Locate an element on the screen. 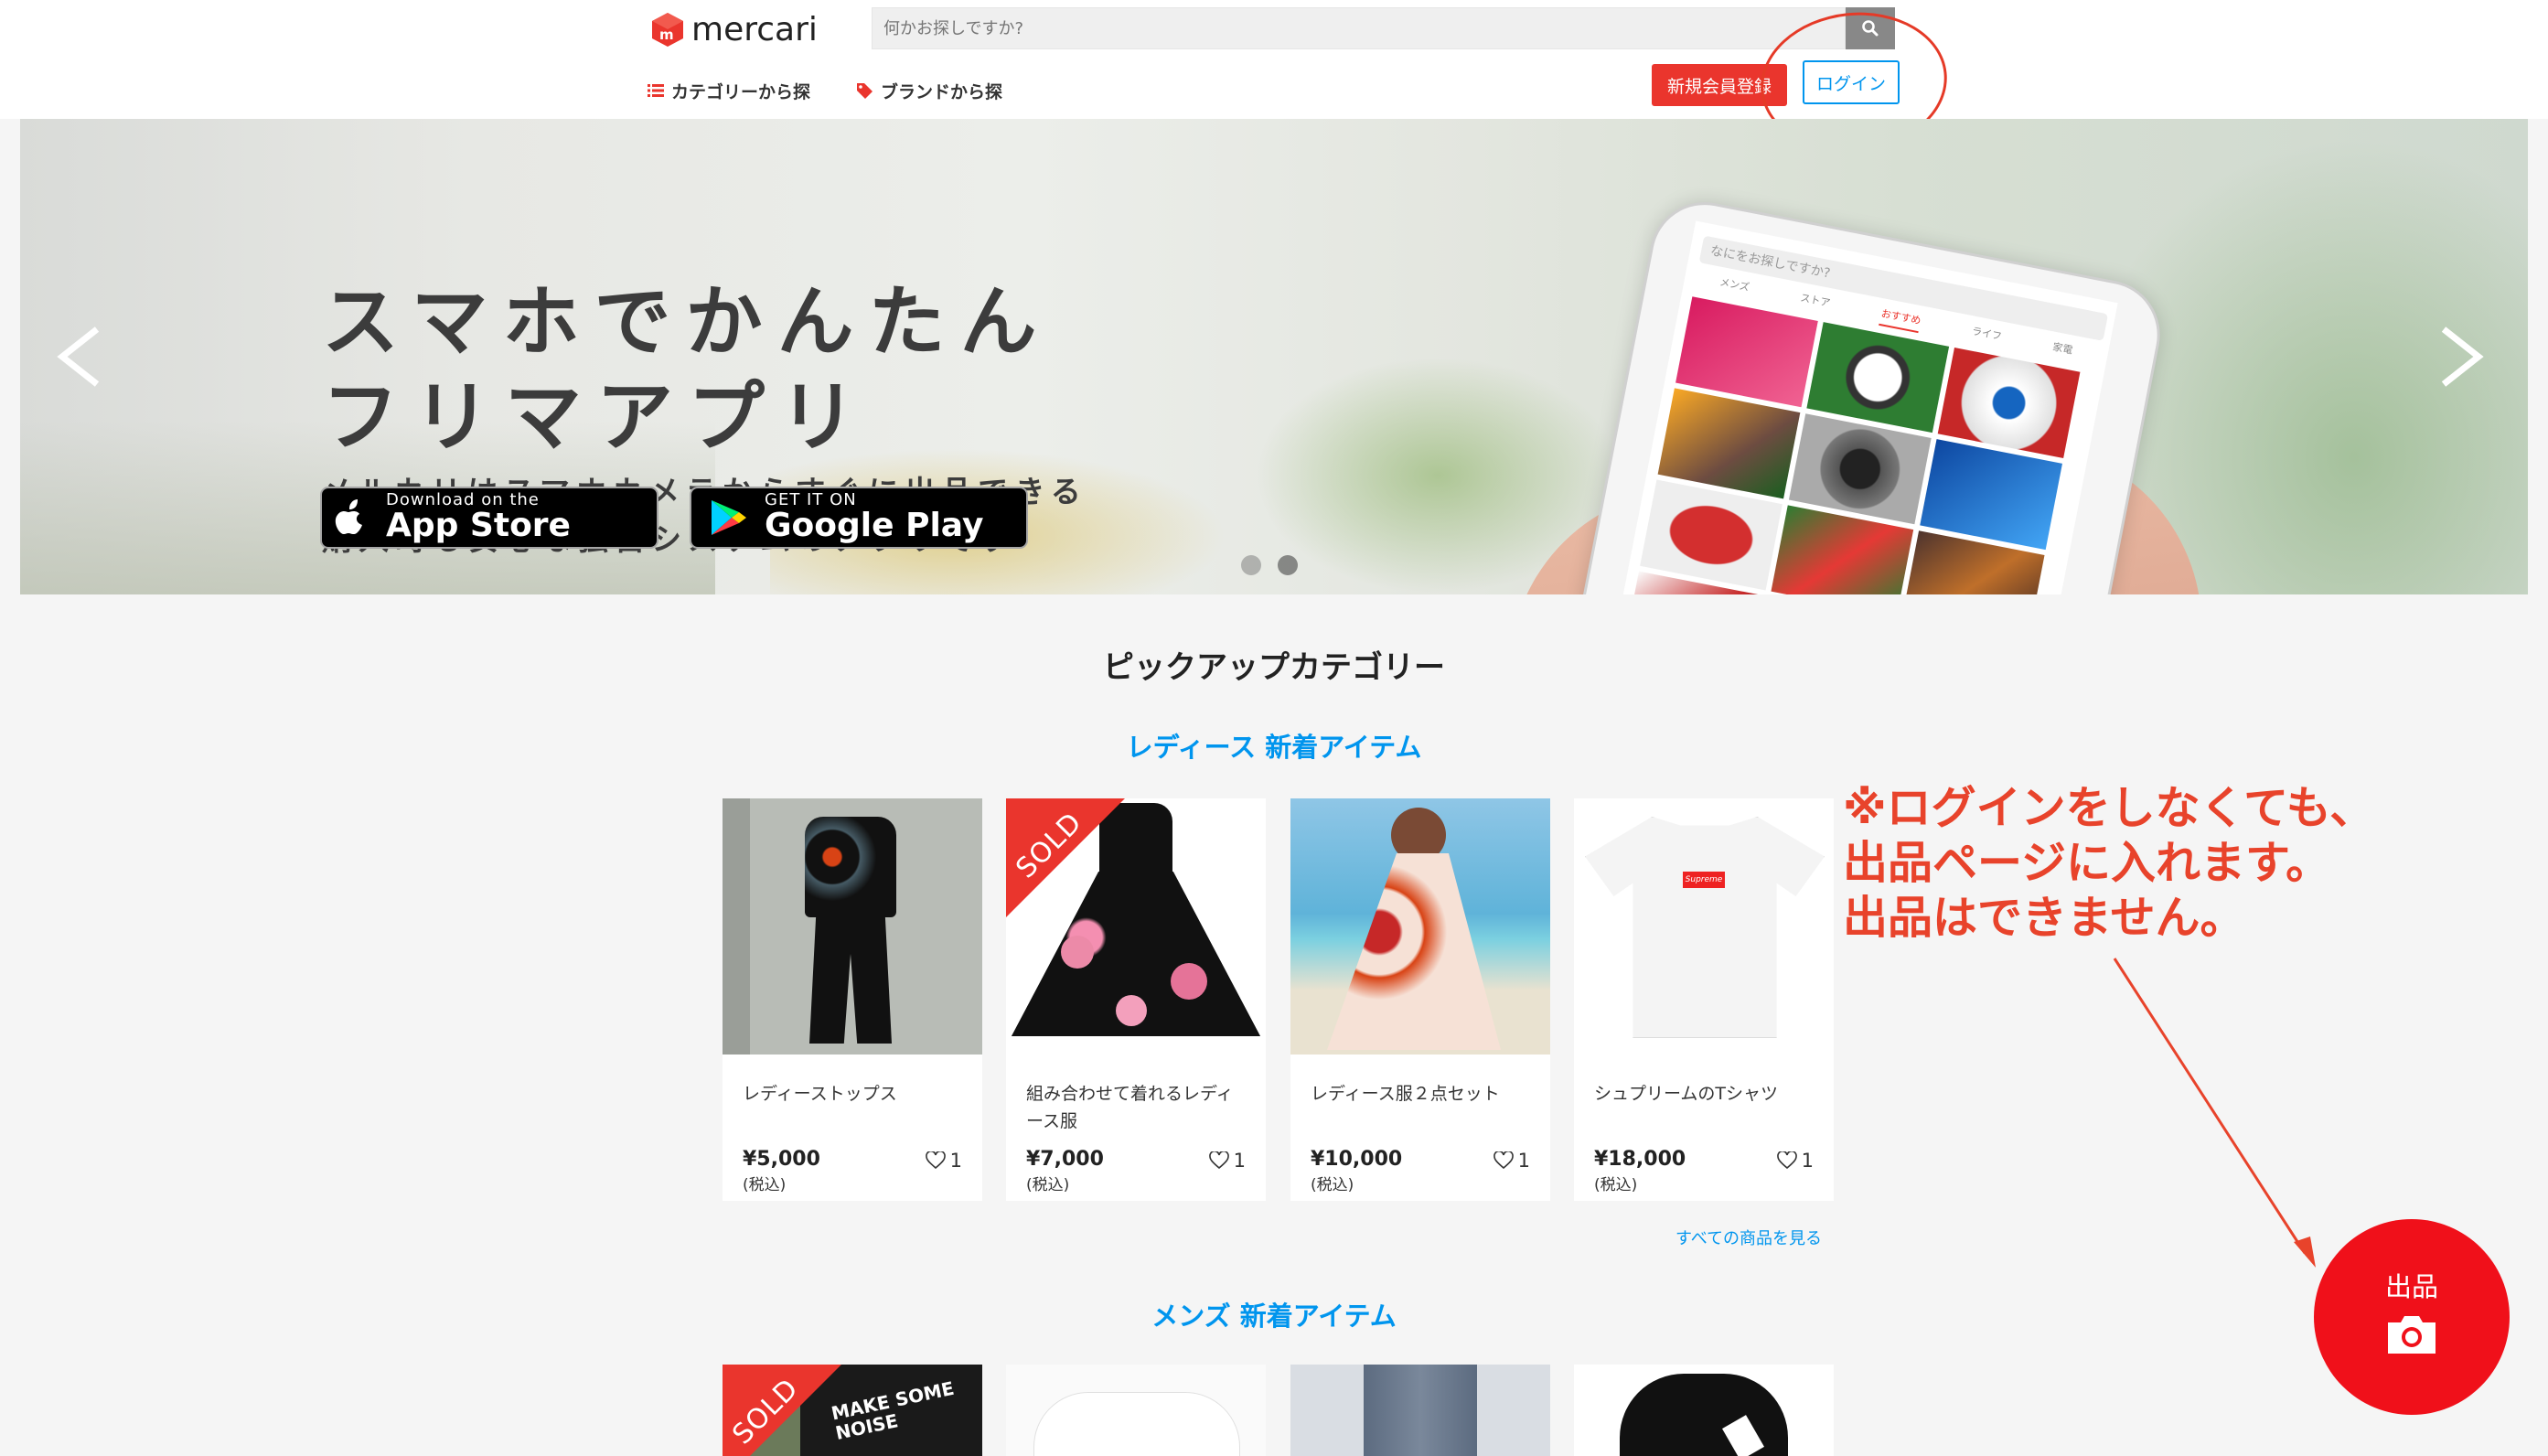  carousel-dot-active is located at coordinates (1288, 565).